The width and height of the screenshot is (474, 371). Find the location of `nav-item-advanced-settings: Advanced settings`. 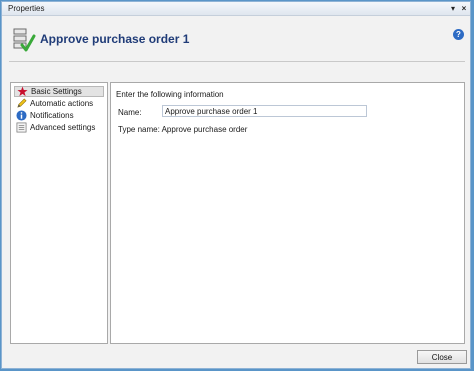

nav-item-advanced-settings: Advanced settings is located at coordinates (59, 127).